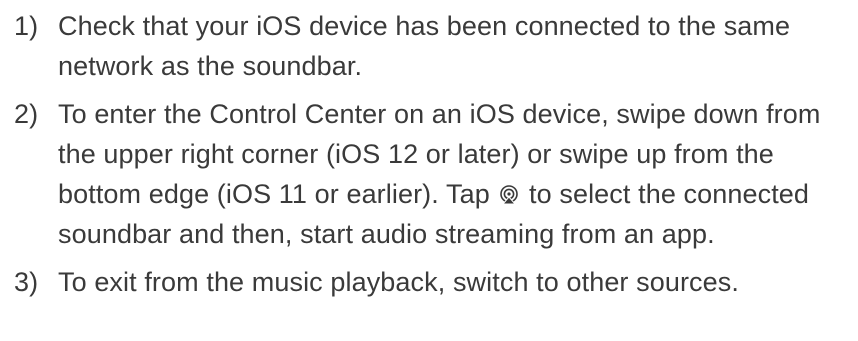  What do you see at coordinates (26, 282) in the screenshot?
I see `step-number: 3)` at bounding box center [26, 282].